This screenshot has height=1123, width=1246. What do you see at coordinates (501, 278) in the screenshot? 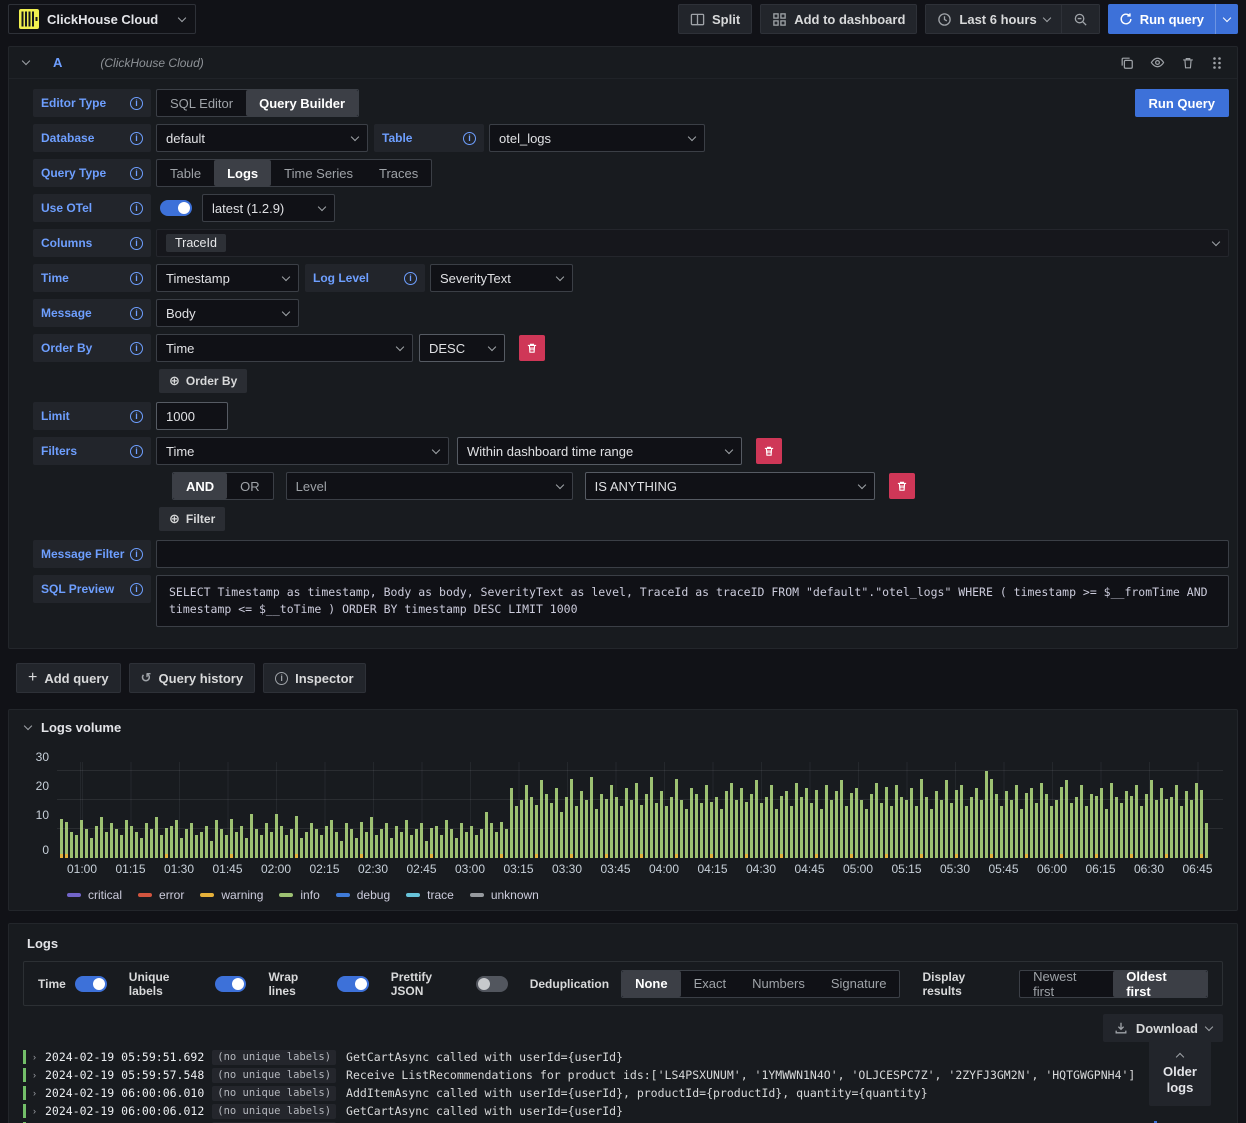
I see `log-level-select: SeverityText` at bounding box center [501, 278].